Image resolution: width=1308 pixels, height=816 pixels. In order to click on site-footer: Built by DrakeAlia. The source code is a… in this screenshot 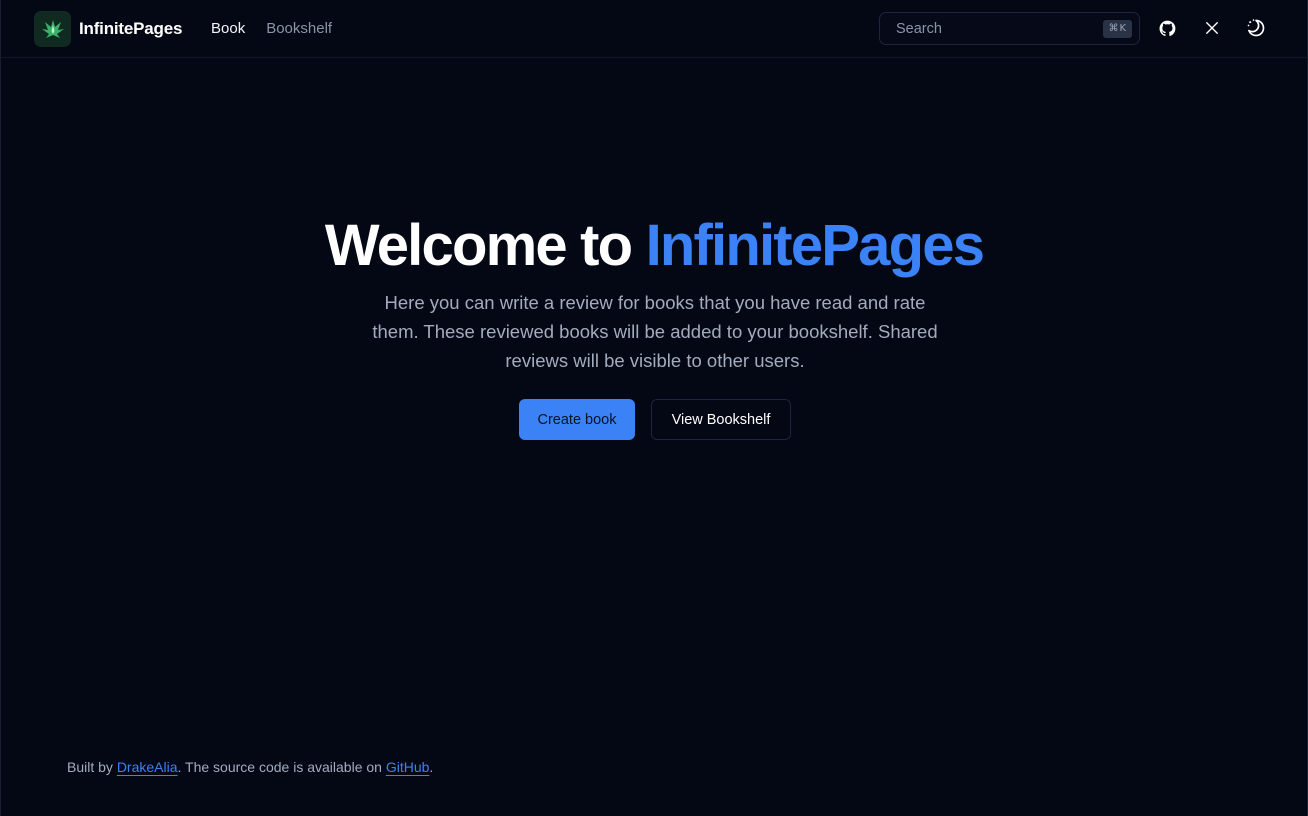, I will do `click(250, 767)`.